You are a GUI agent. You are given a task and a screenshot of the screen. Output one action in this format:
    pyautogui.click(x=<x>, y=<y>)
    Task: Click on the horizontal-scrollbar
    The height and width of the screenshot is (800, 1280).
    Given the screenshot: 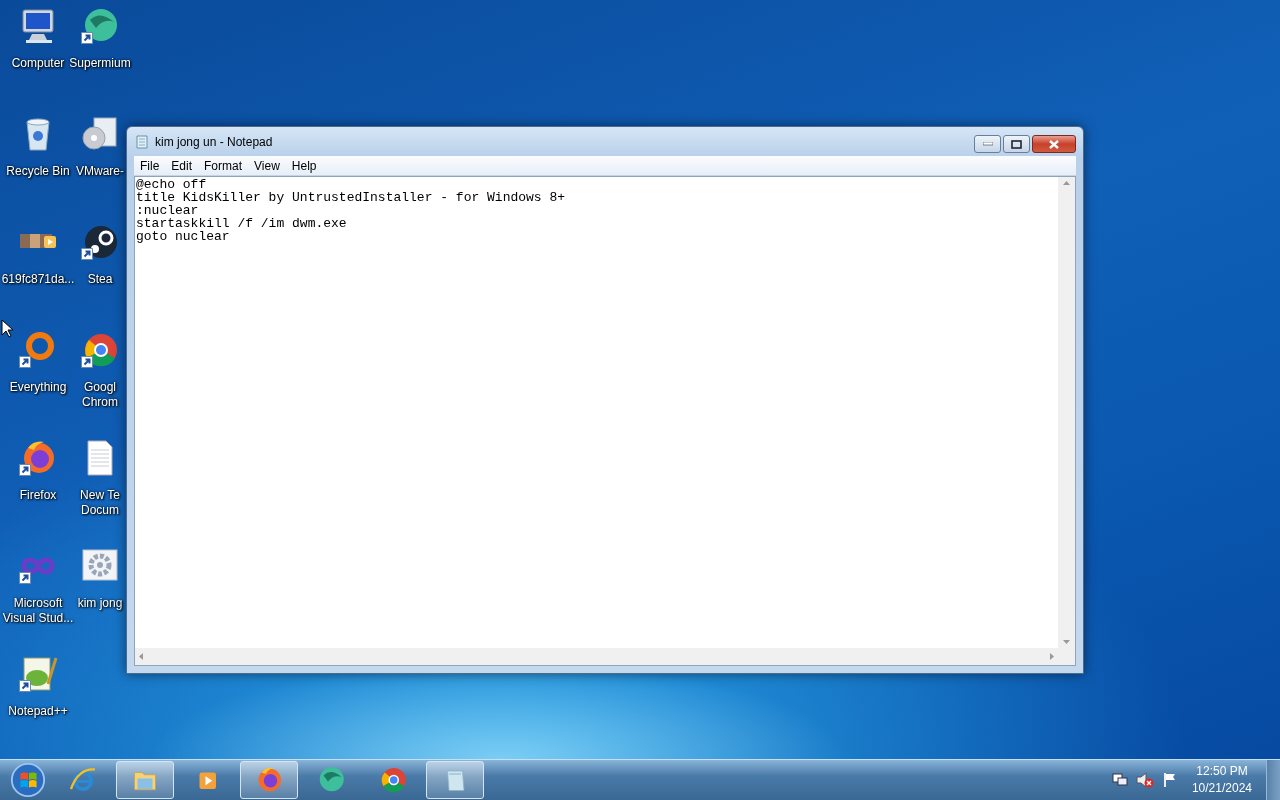 What is the action you would take?
    pyautogui.click(x=596, y=656)
    